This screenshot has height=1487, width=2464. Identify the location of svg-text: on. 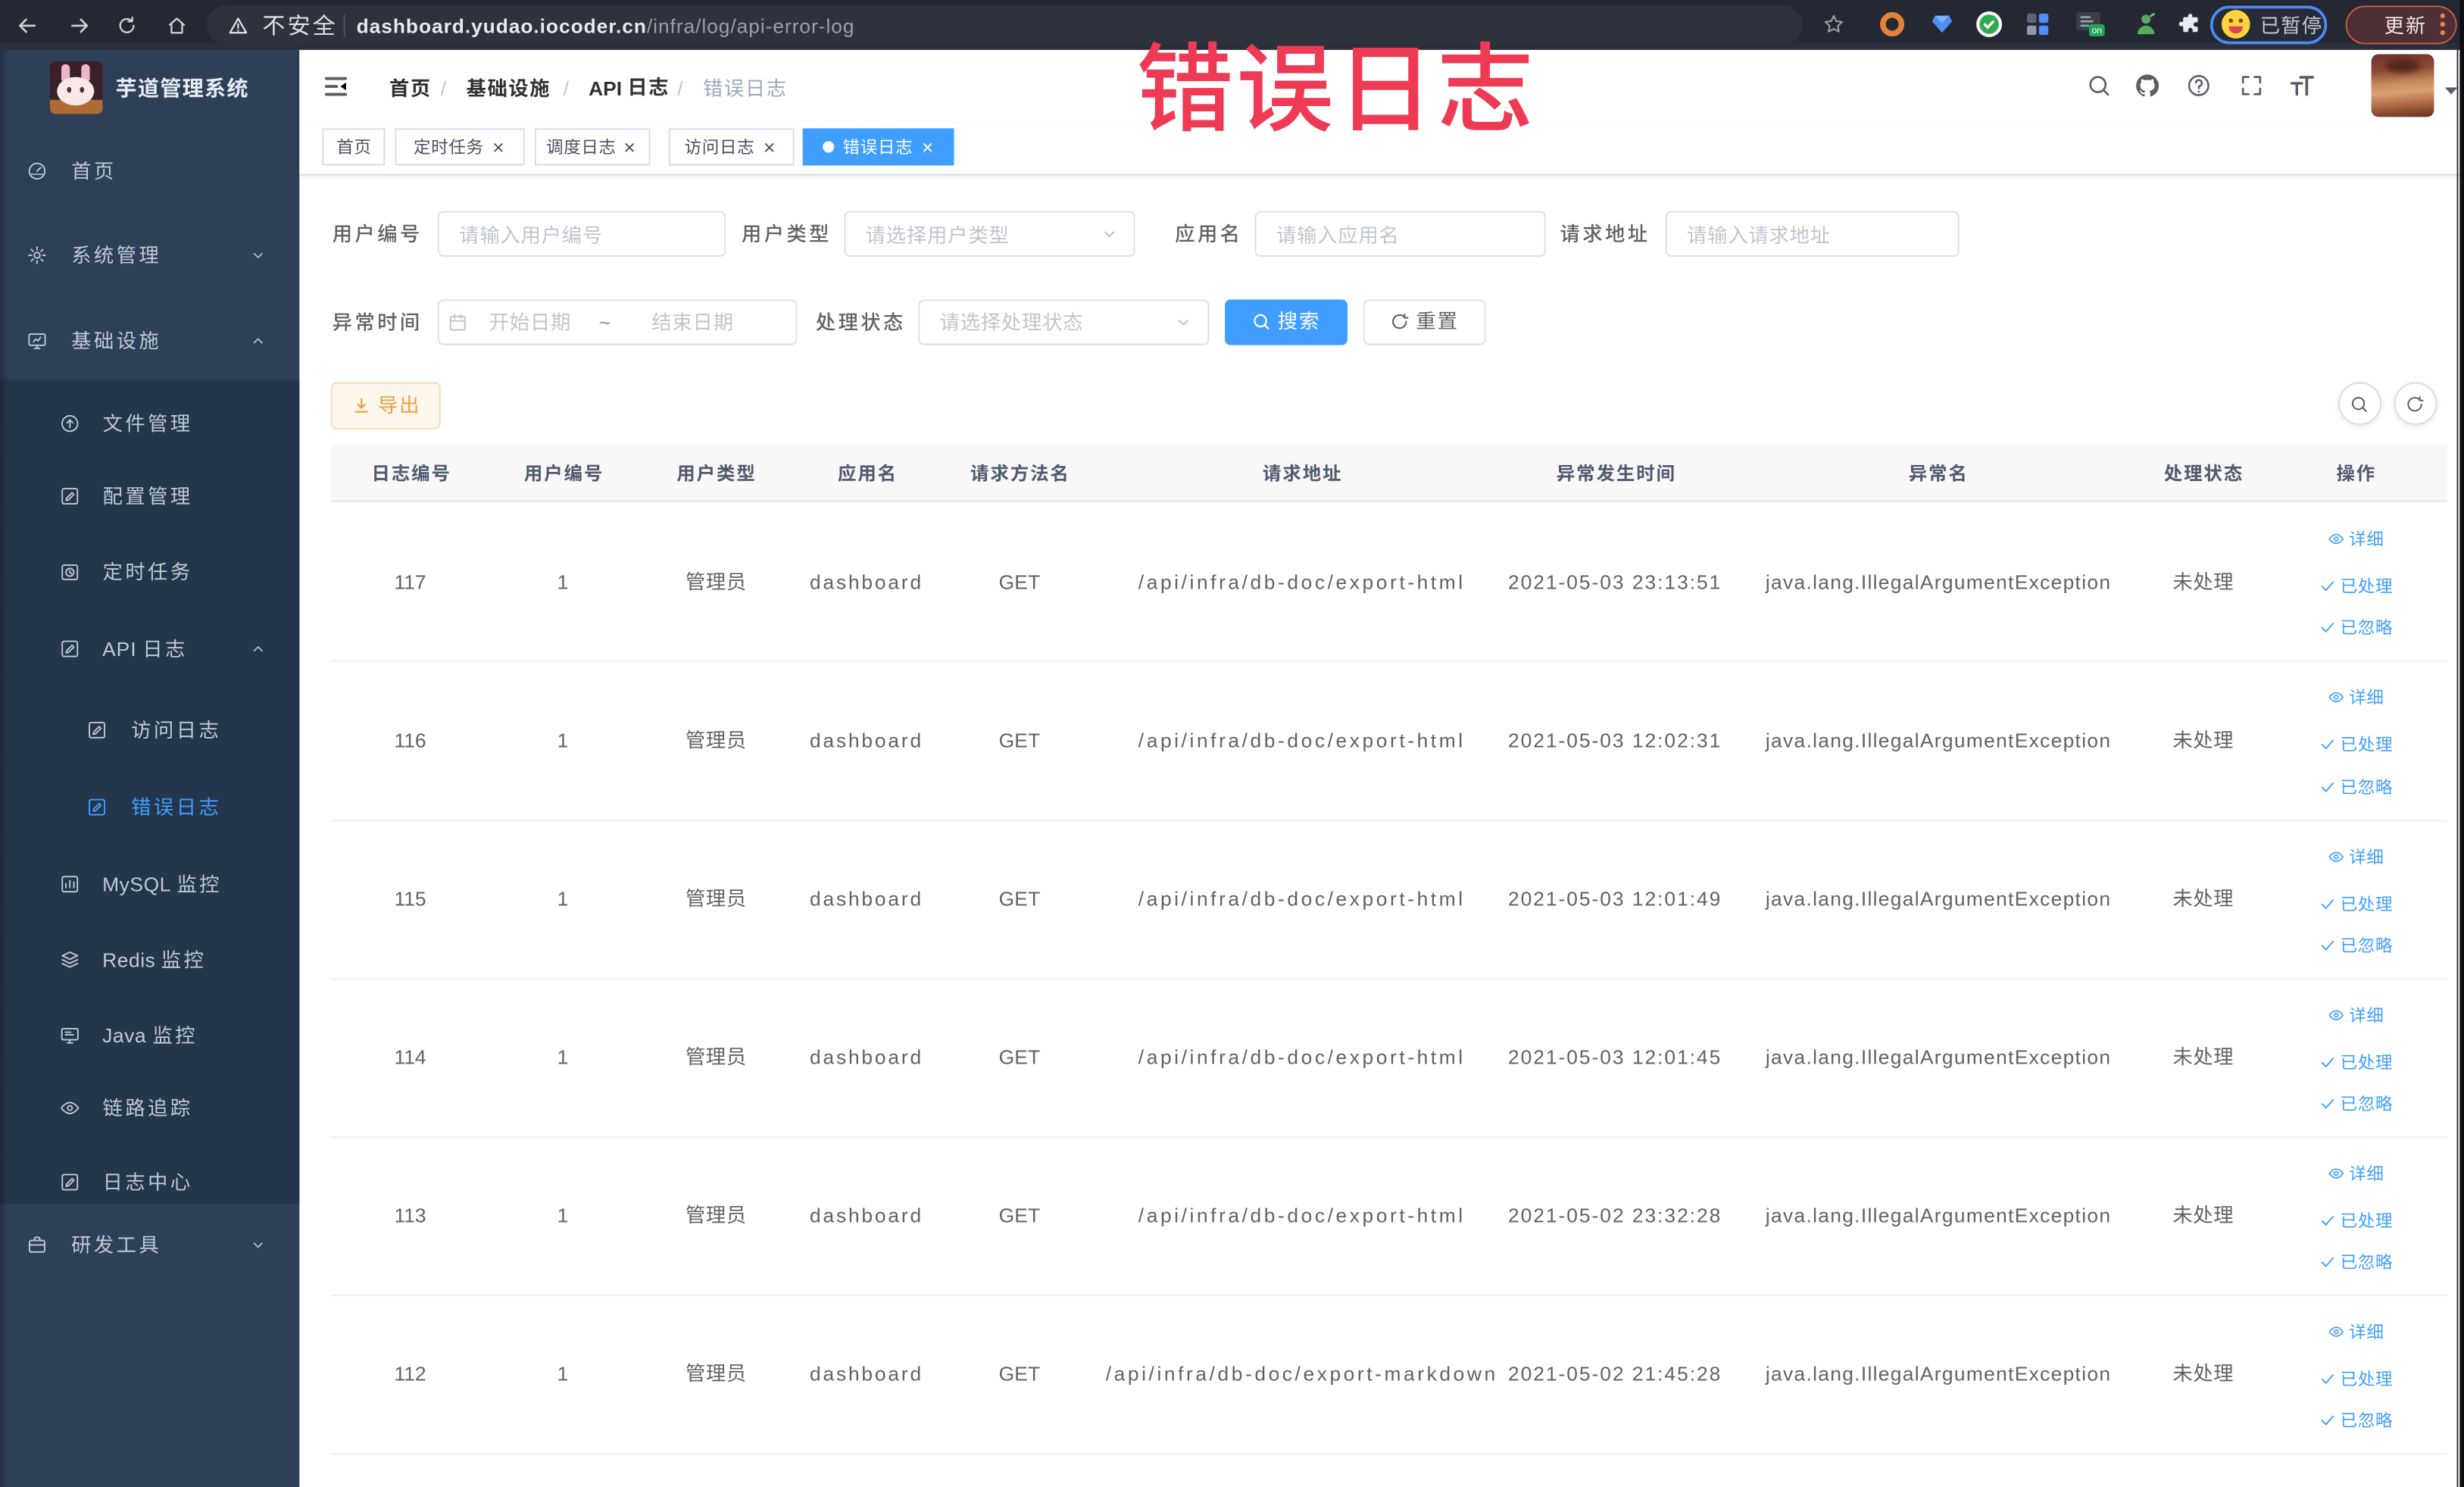
(2096, 31).